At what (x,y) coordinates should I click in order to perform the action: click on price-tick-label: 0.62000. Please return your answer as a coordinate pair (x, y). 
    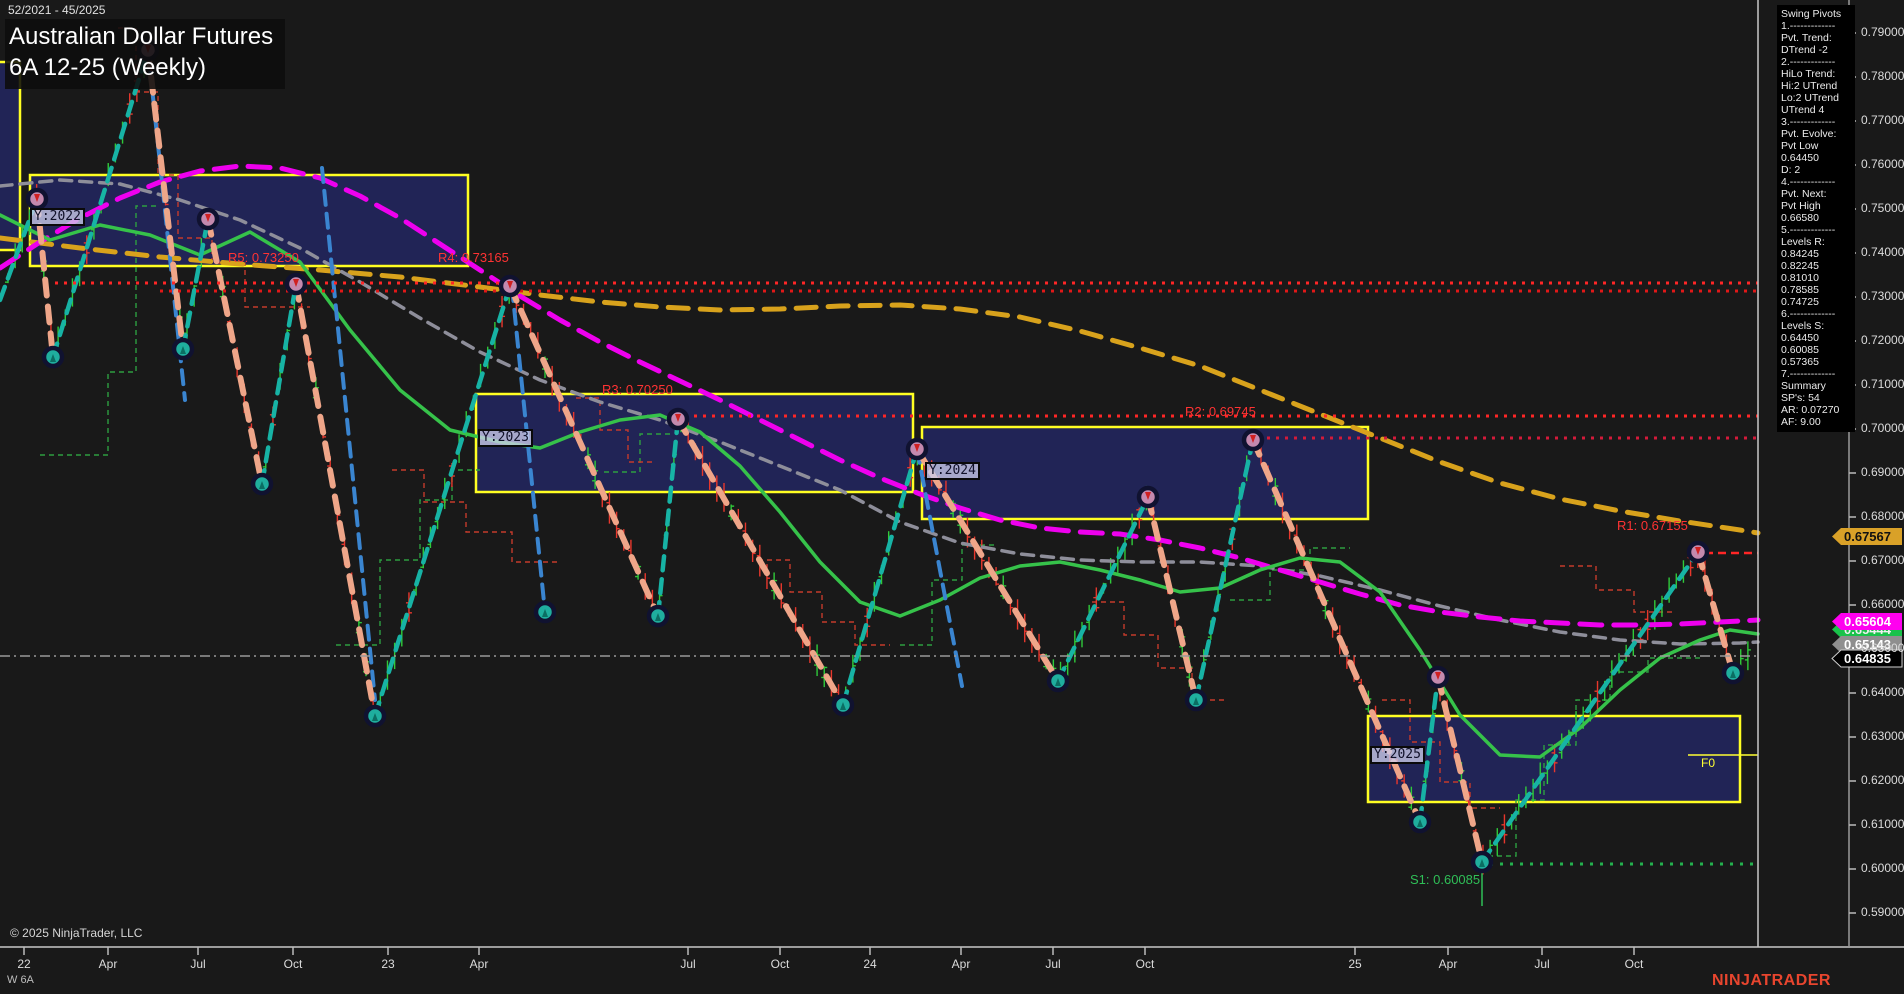
    Looking at the image, I should click on (1882, 780).